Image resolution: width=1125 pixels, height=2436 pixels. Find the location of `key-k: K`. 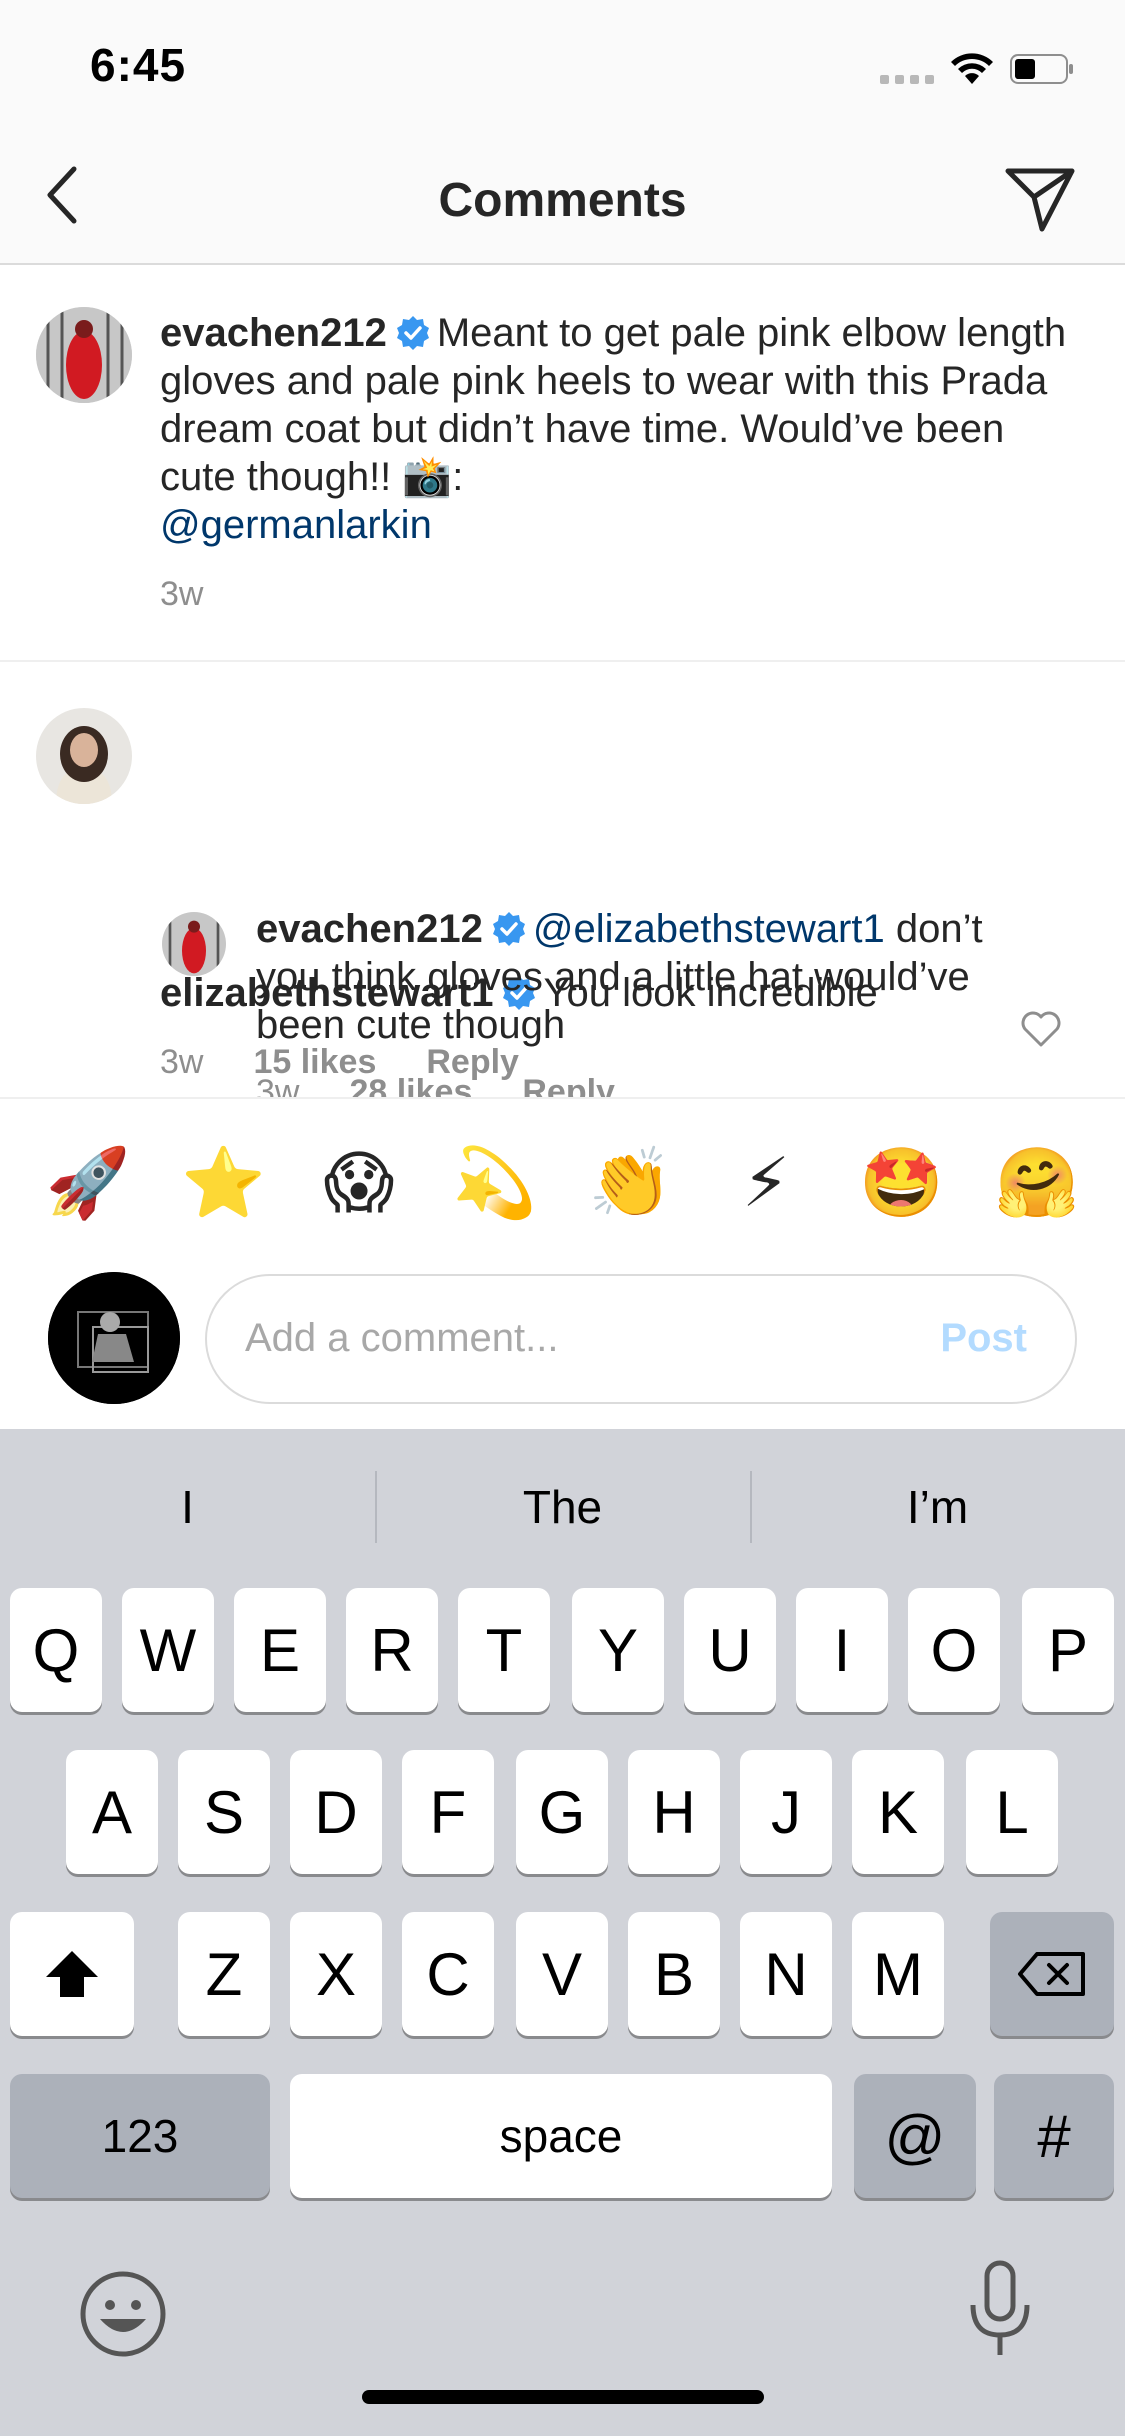

key-k: K is located at coordinates (898, 1812).